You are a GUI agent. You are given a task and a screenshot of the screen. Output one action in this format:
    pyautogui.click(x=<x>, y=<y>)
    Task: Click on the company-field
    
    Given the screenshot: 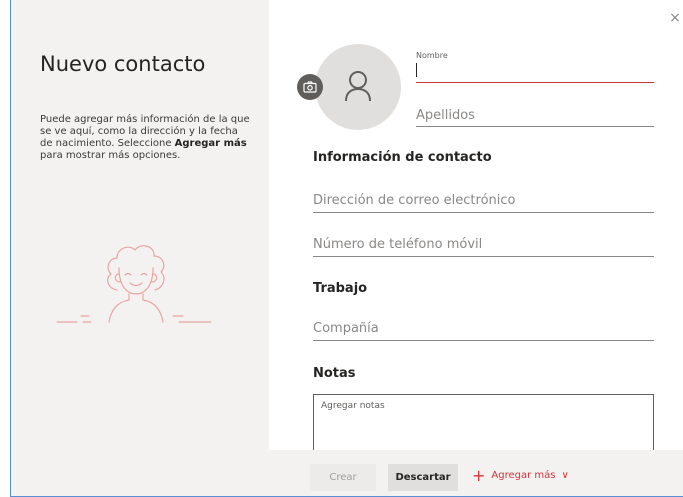 What is the action you would take?
    pyautogui.click(x=483, y=328)
    